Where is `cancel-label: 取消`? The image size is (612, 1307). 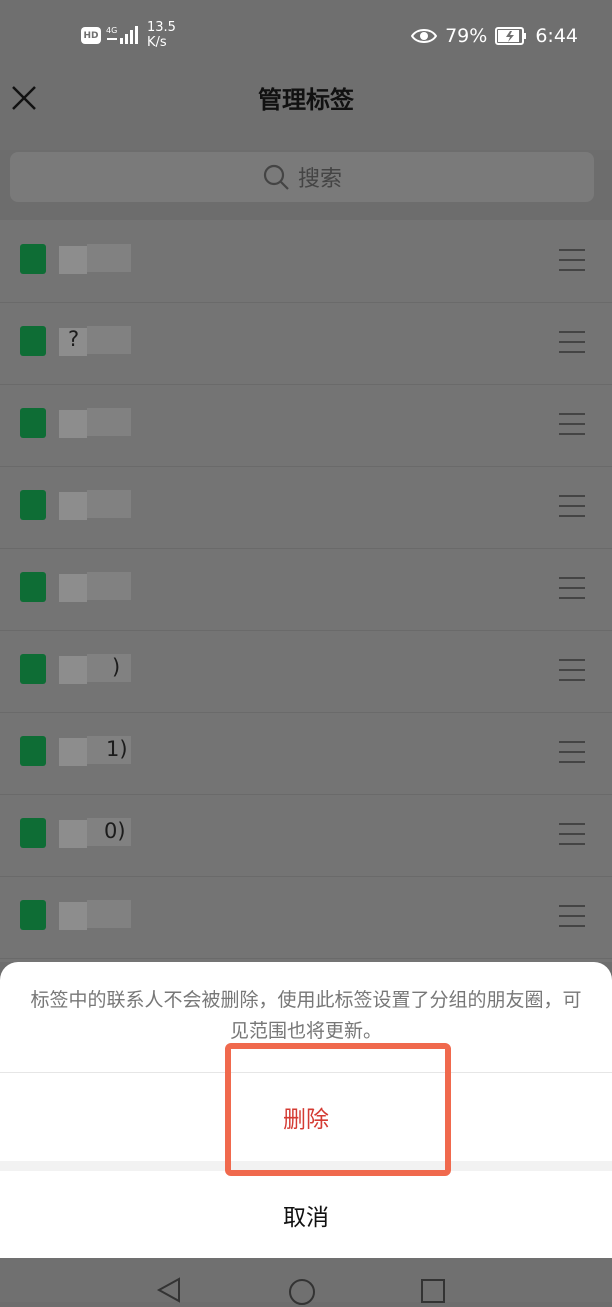 cancel-label: 取消 is located at coordinates (306, 1217).